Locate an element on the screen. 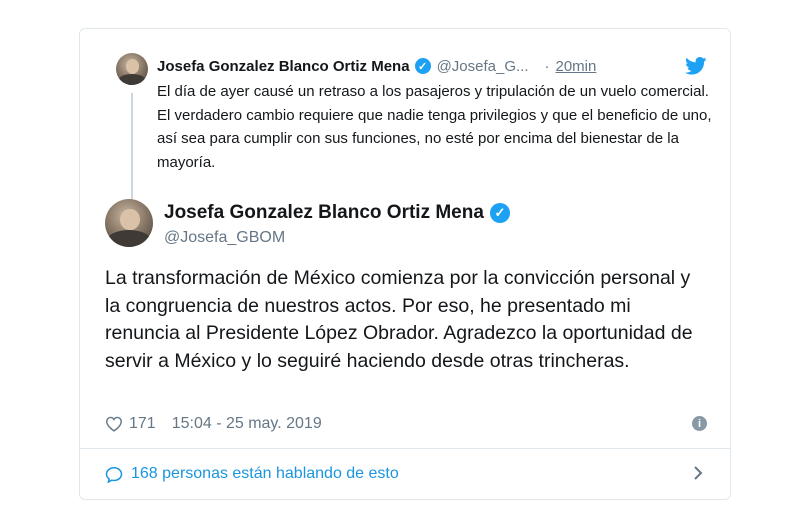 The width and height of the screenshot is (800, 516). main-avatar is located at coordinates (129, 223).